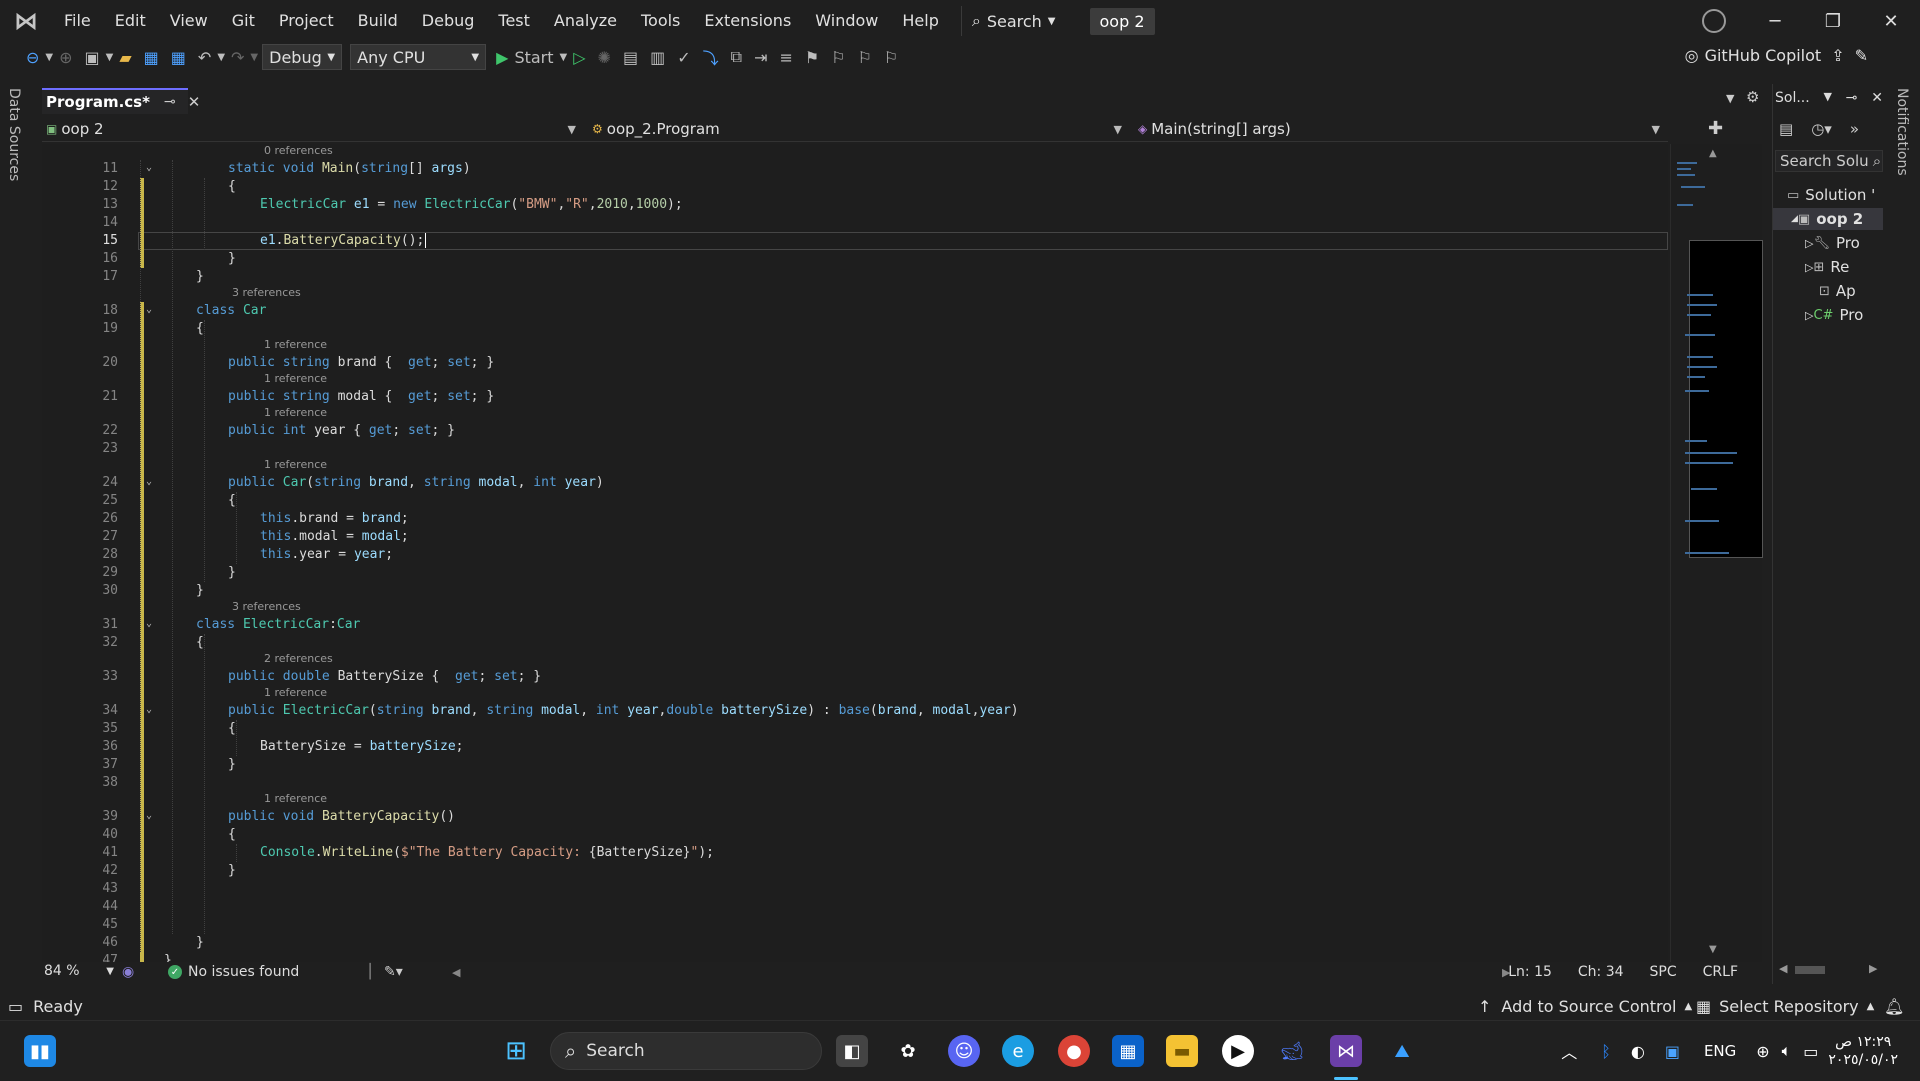 This screenshot has height=1081, width=1920. I want to click on code-line: 46}, so click(855, 943).